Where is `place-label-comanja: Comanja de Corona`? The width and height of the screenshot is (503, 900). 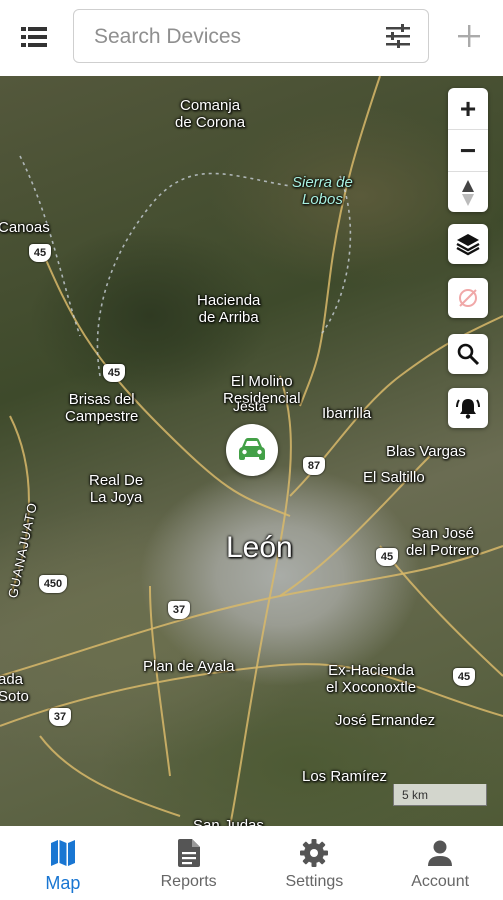
place-label-comanja: Comanja de Corona is located at coordinates (210, 114).